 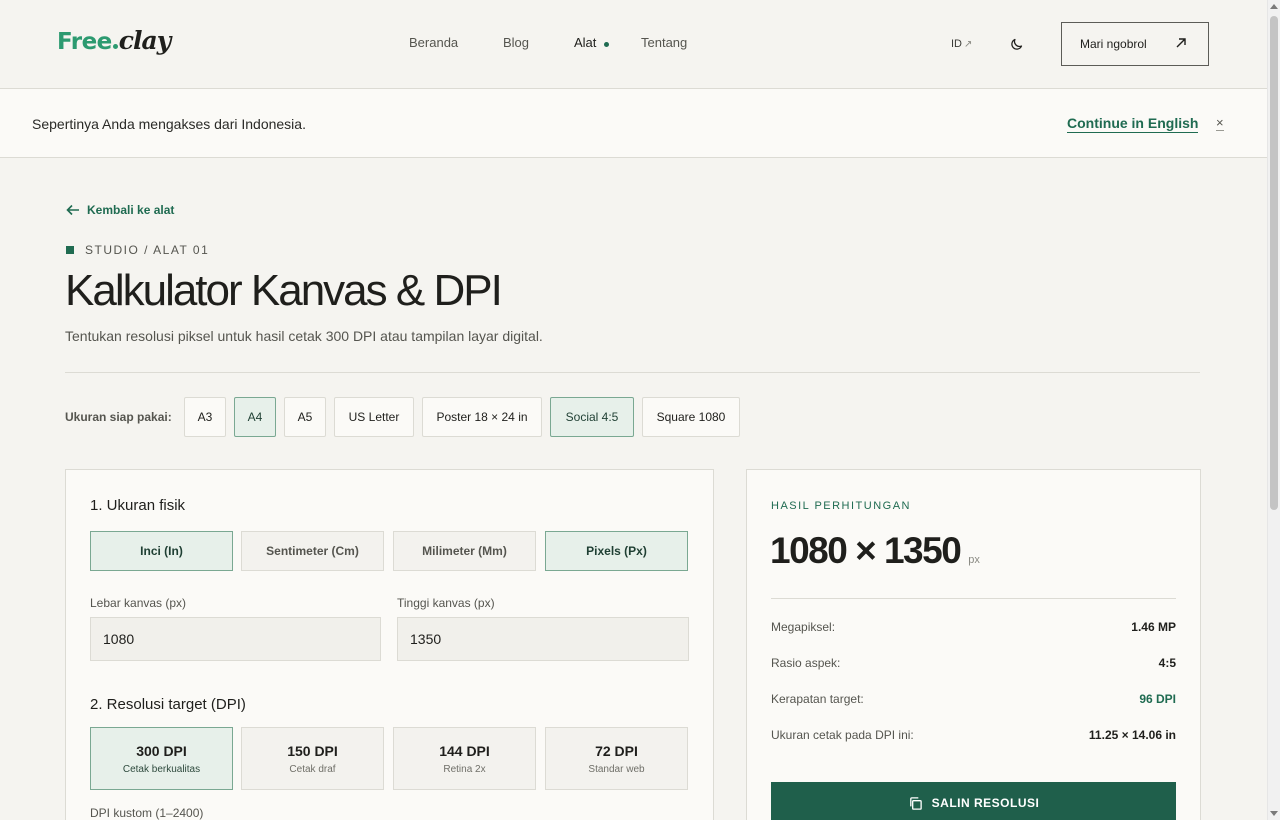 I want to click on eyebrow-text: STUDIO / ALAT 01, so click(x=147, y=250).